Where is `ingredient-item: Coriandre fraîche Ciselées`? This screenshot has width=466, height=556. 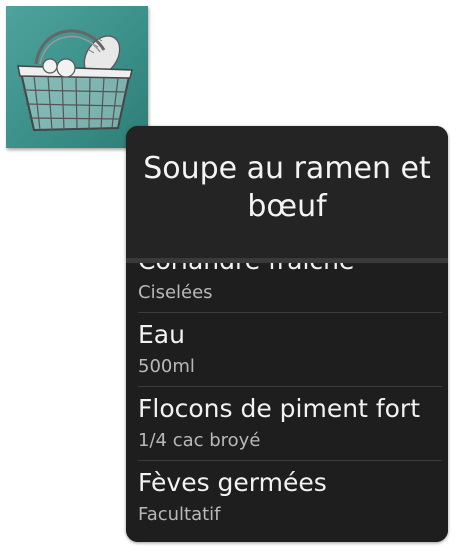 ingredient-item: Coriandre fraîche Ciselées is located at coordinates (287, 288).